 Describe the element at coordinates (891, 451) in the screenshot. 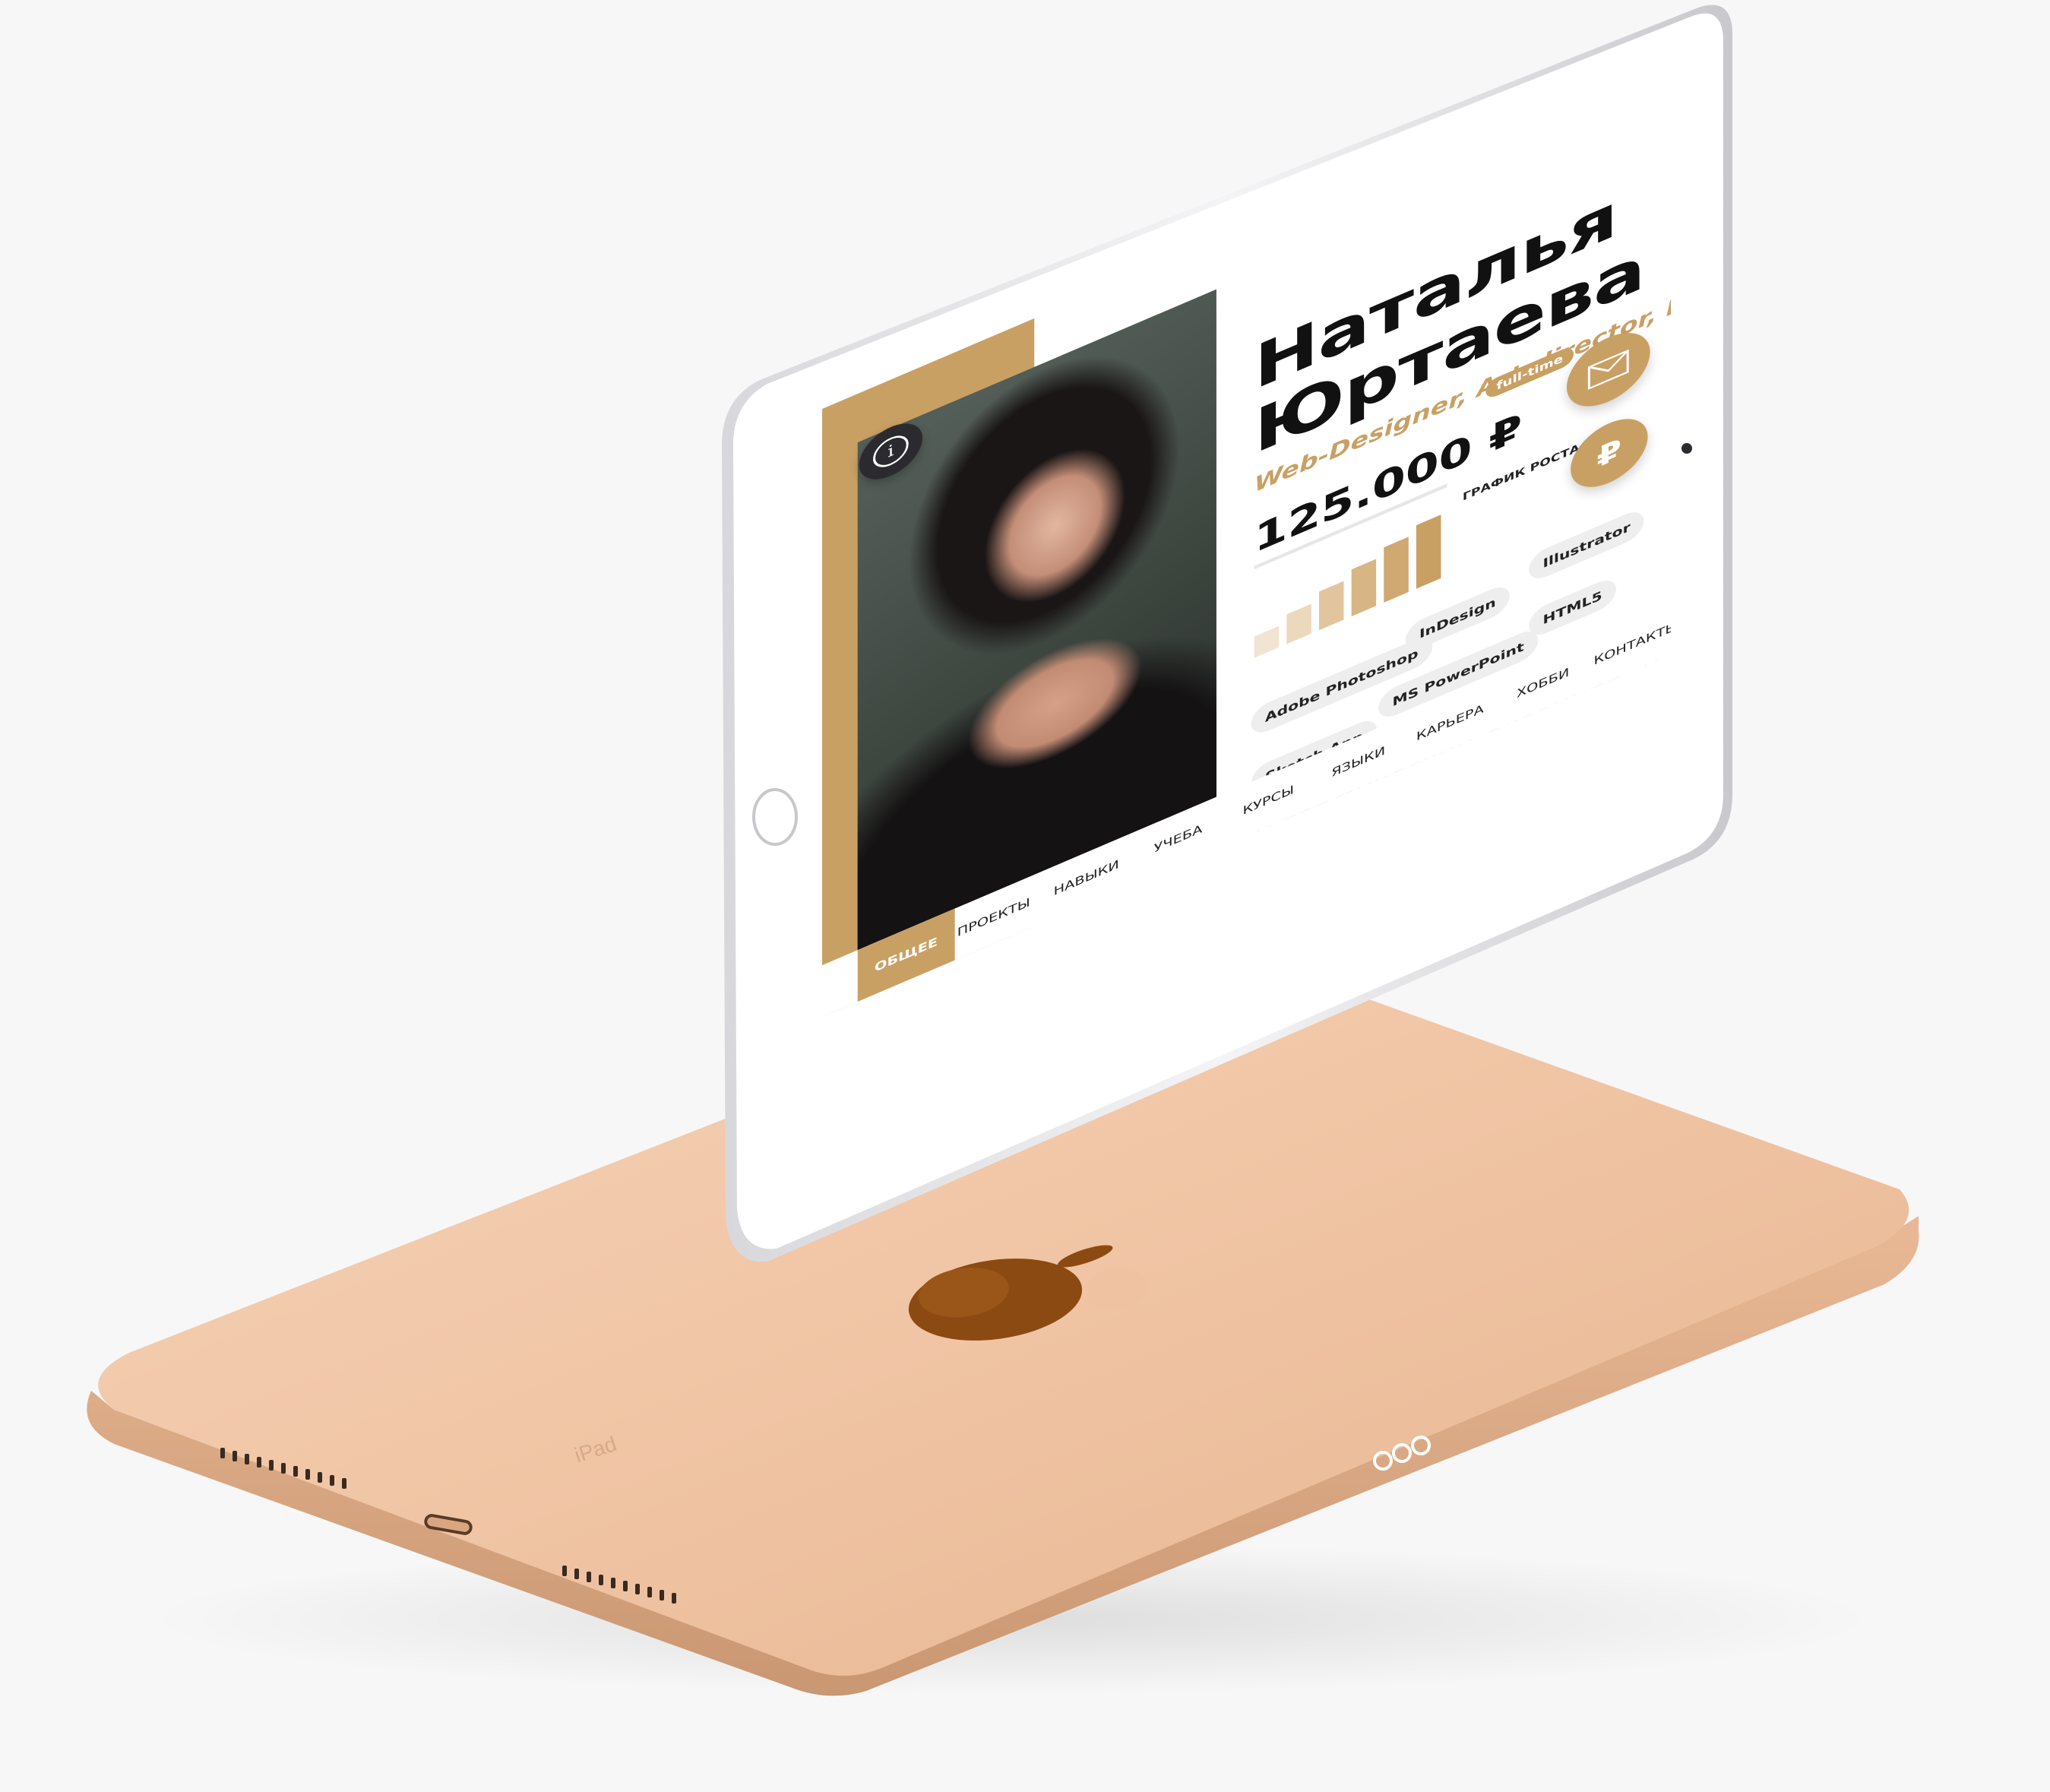

I see `info-icon: i` at that location.